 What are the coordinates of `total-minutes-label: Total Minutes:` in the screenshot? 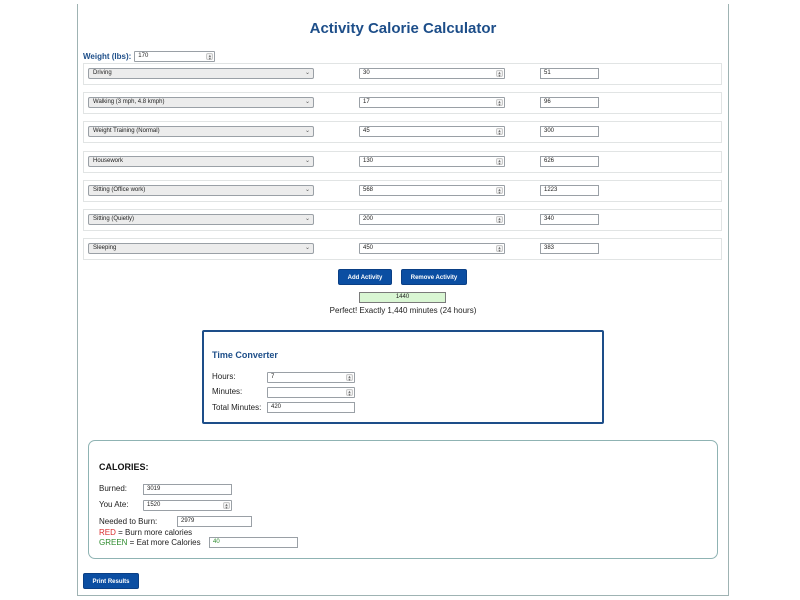 It's located at (237, 407).